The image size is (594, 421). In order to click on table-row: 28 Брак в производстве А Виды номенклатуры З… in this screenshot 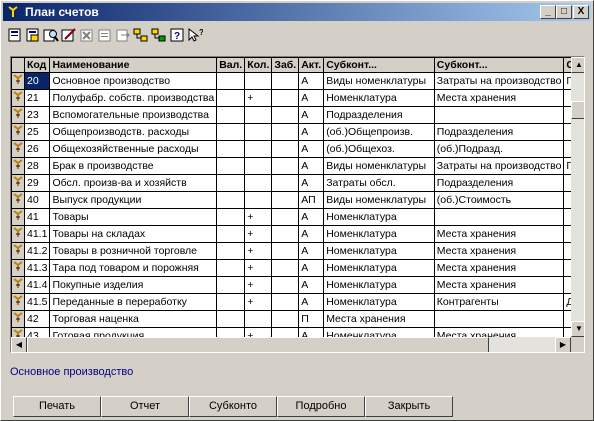, I will do `click(297, 166)`.